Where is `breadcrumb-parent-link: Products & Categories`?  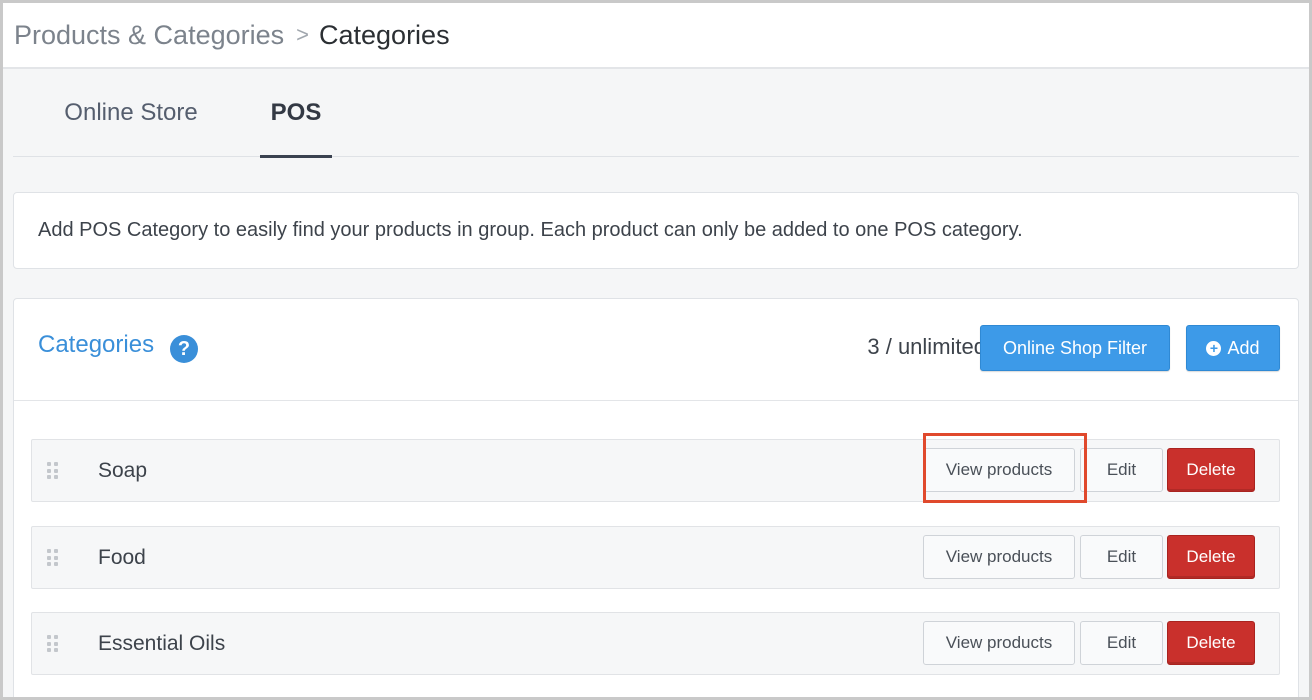
breadcrumb-parent-link: Products & Categories is located at coordinates (149, 35).